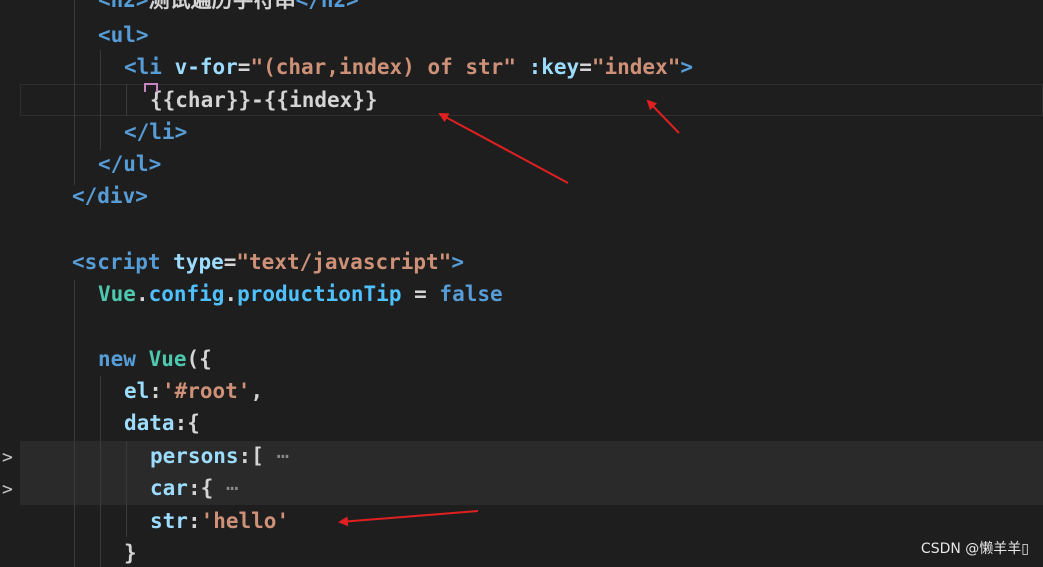 The height and width of the screenshot is (567, 1043). I want to click on code-token: </h2>, so click(327, 6).